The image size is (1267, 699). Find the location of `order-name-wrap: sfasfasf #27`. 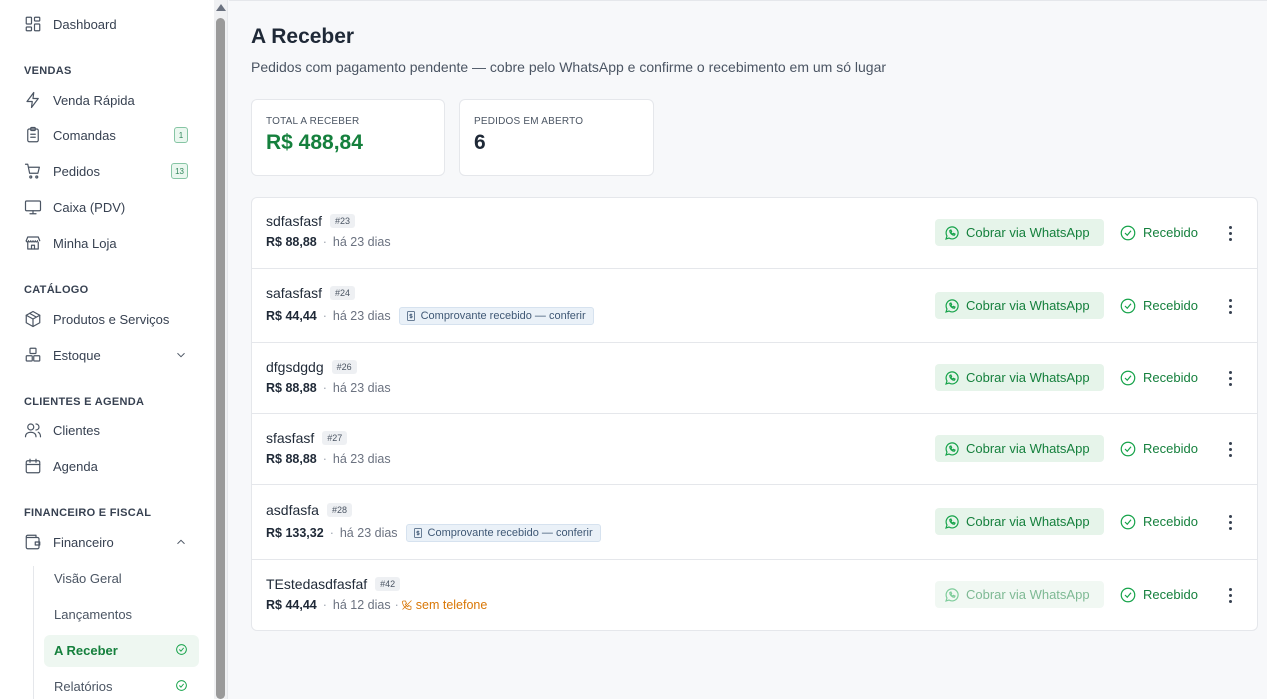

order-name-wrap: sfasfasf #27 is located at coordinates (307, 438).